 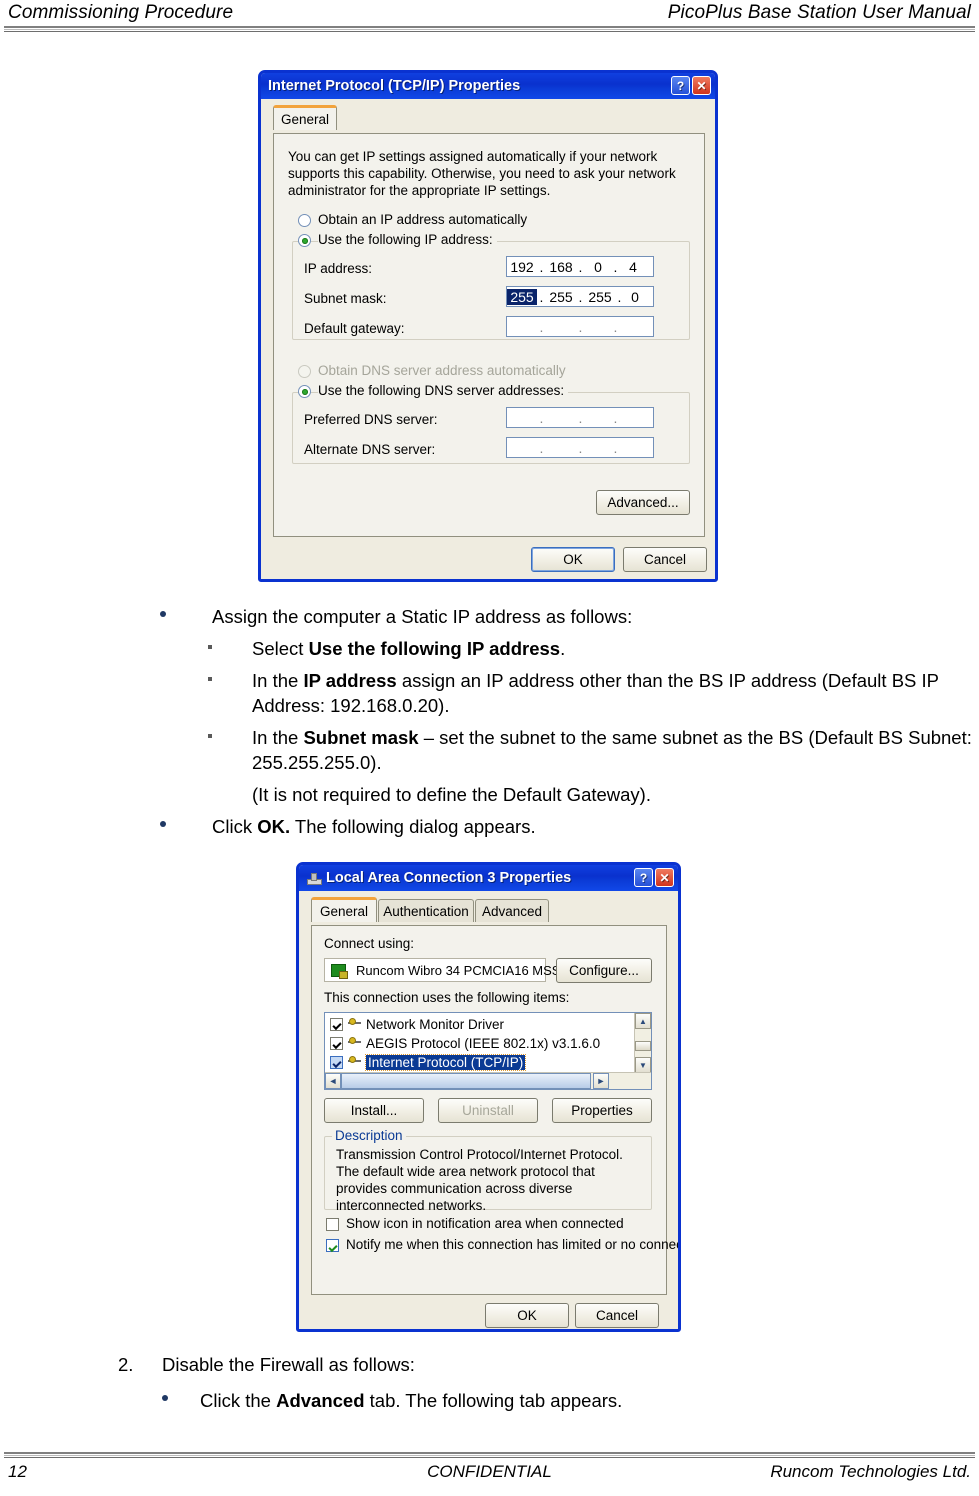 I want to click on scroll-down-icon: ▼, so click(x=643, y=1065).